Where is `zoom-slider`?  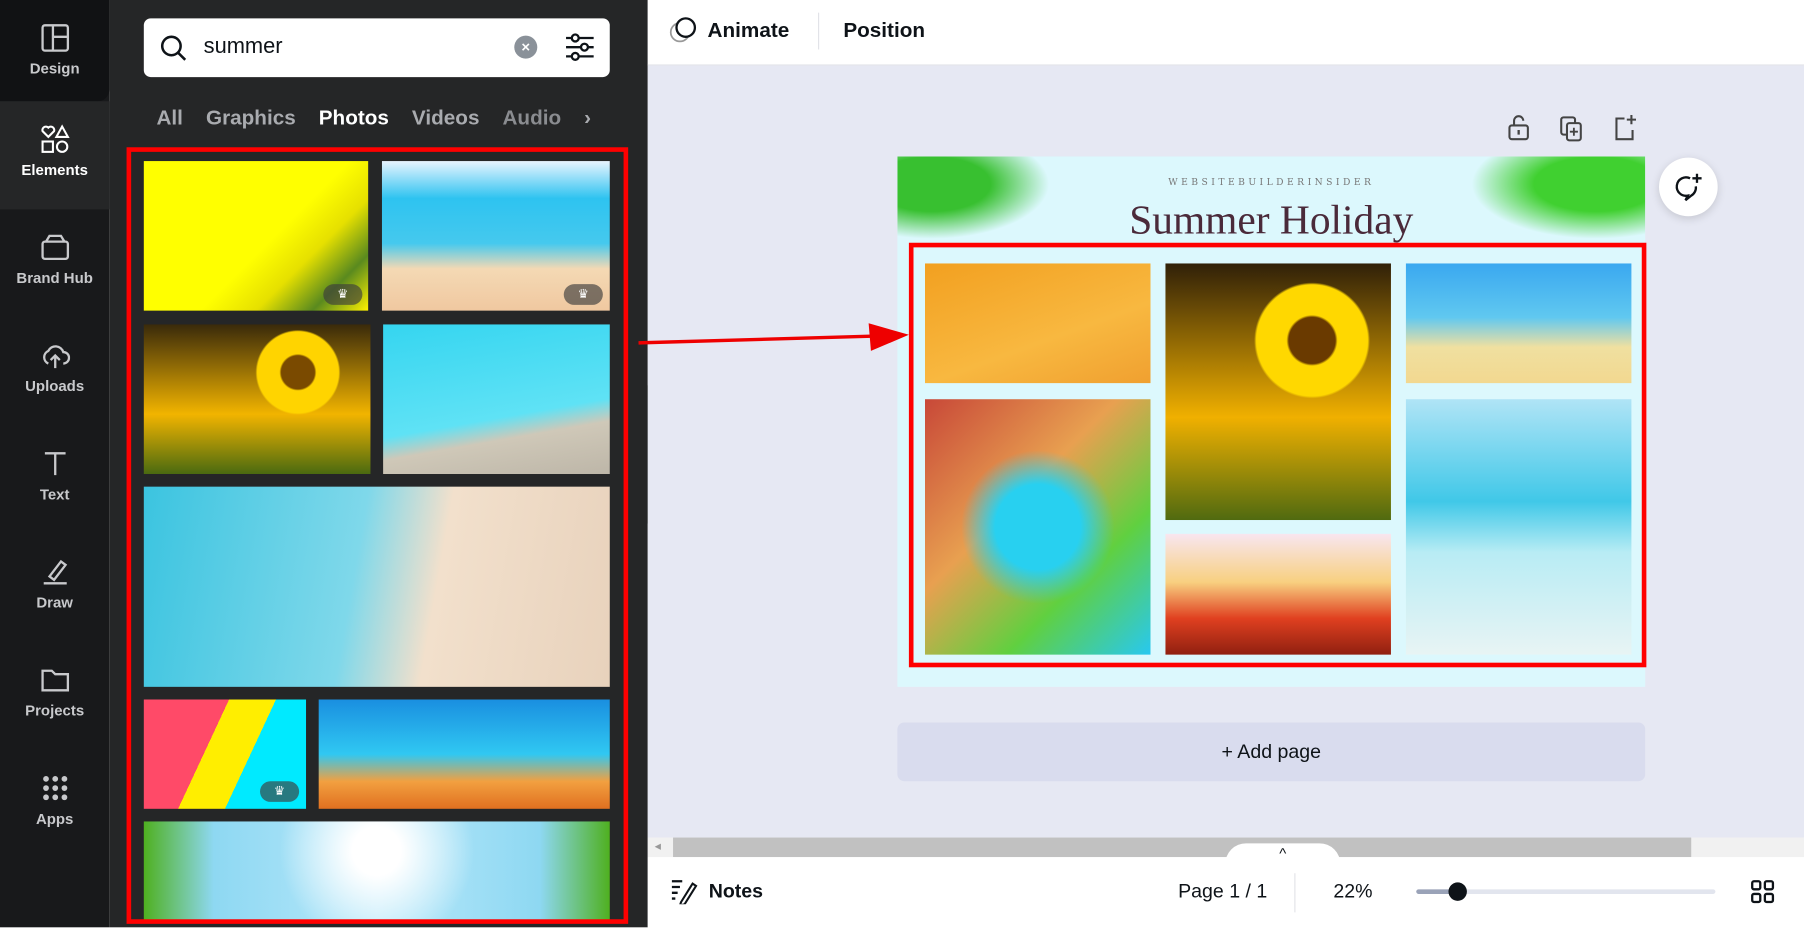 zoom-slider is located at coordinates (1566, 891).